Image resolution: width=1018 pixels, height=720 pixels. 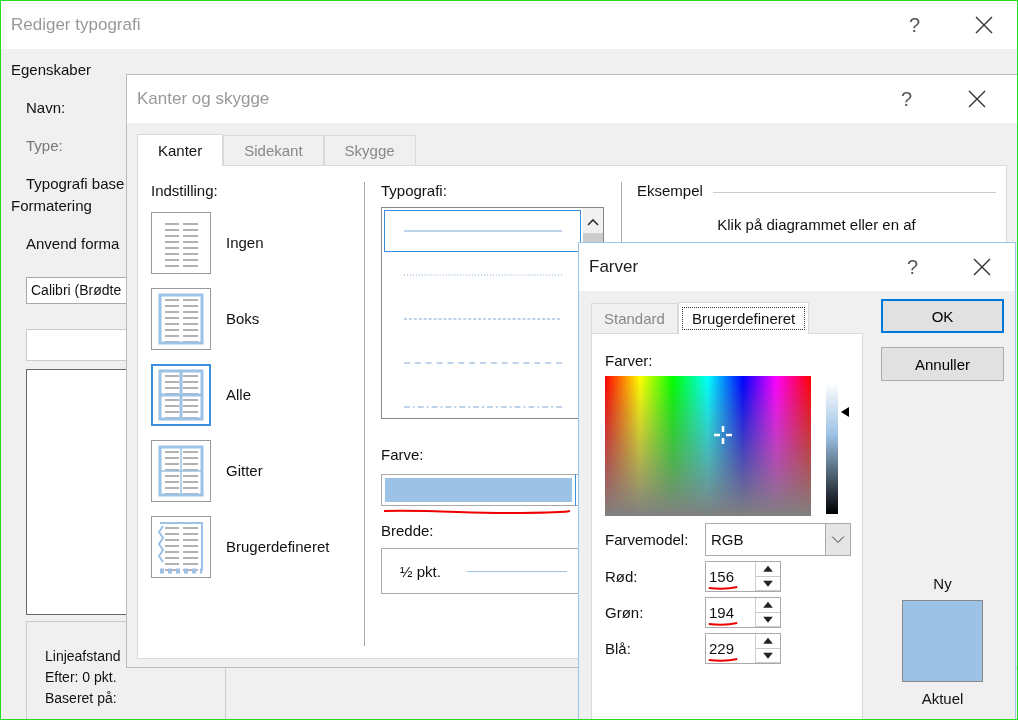 I want to click on tab: Kanter, so click(x=180, y=150).